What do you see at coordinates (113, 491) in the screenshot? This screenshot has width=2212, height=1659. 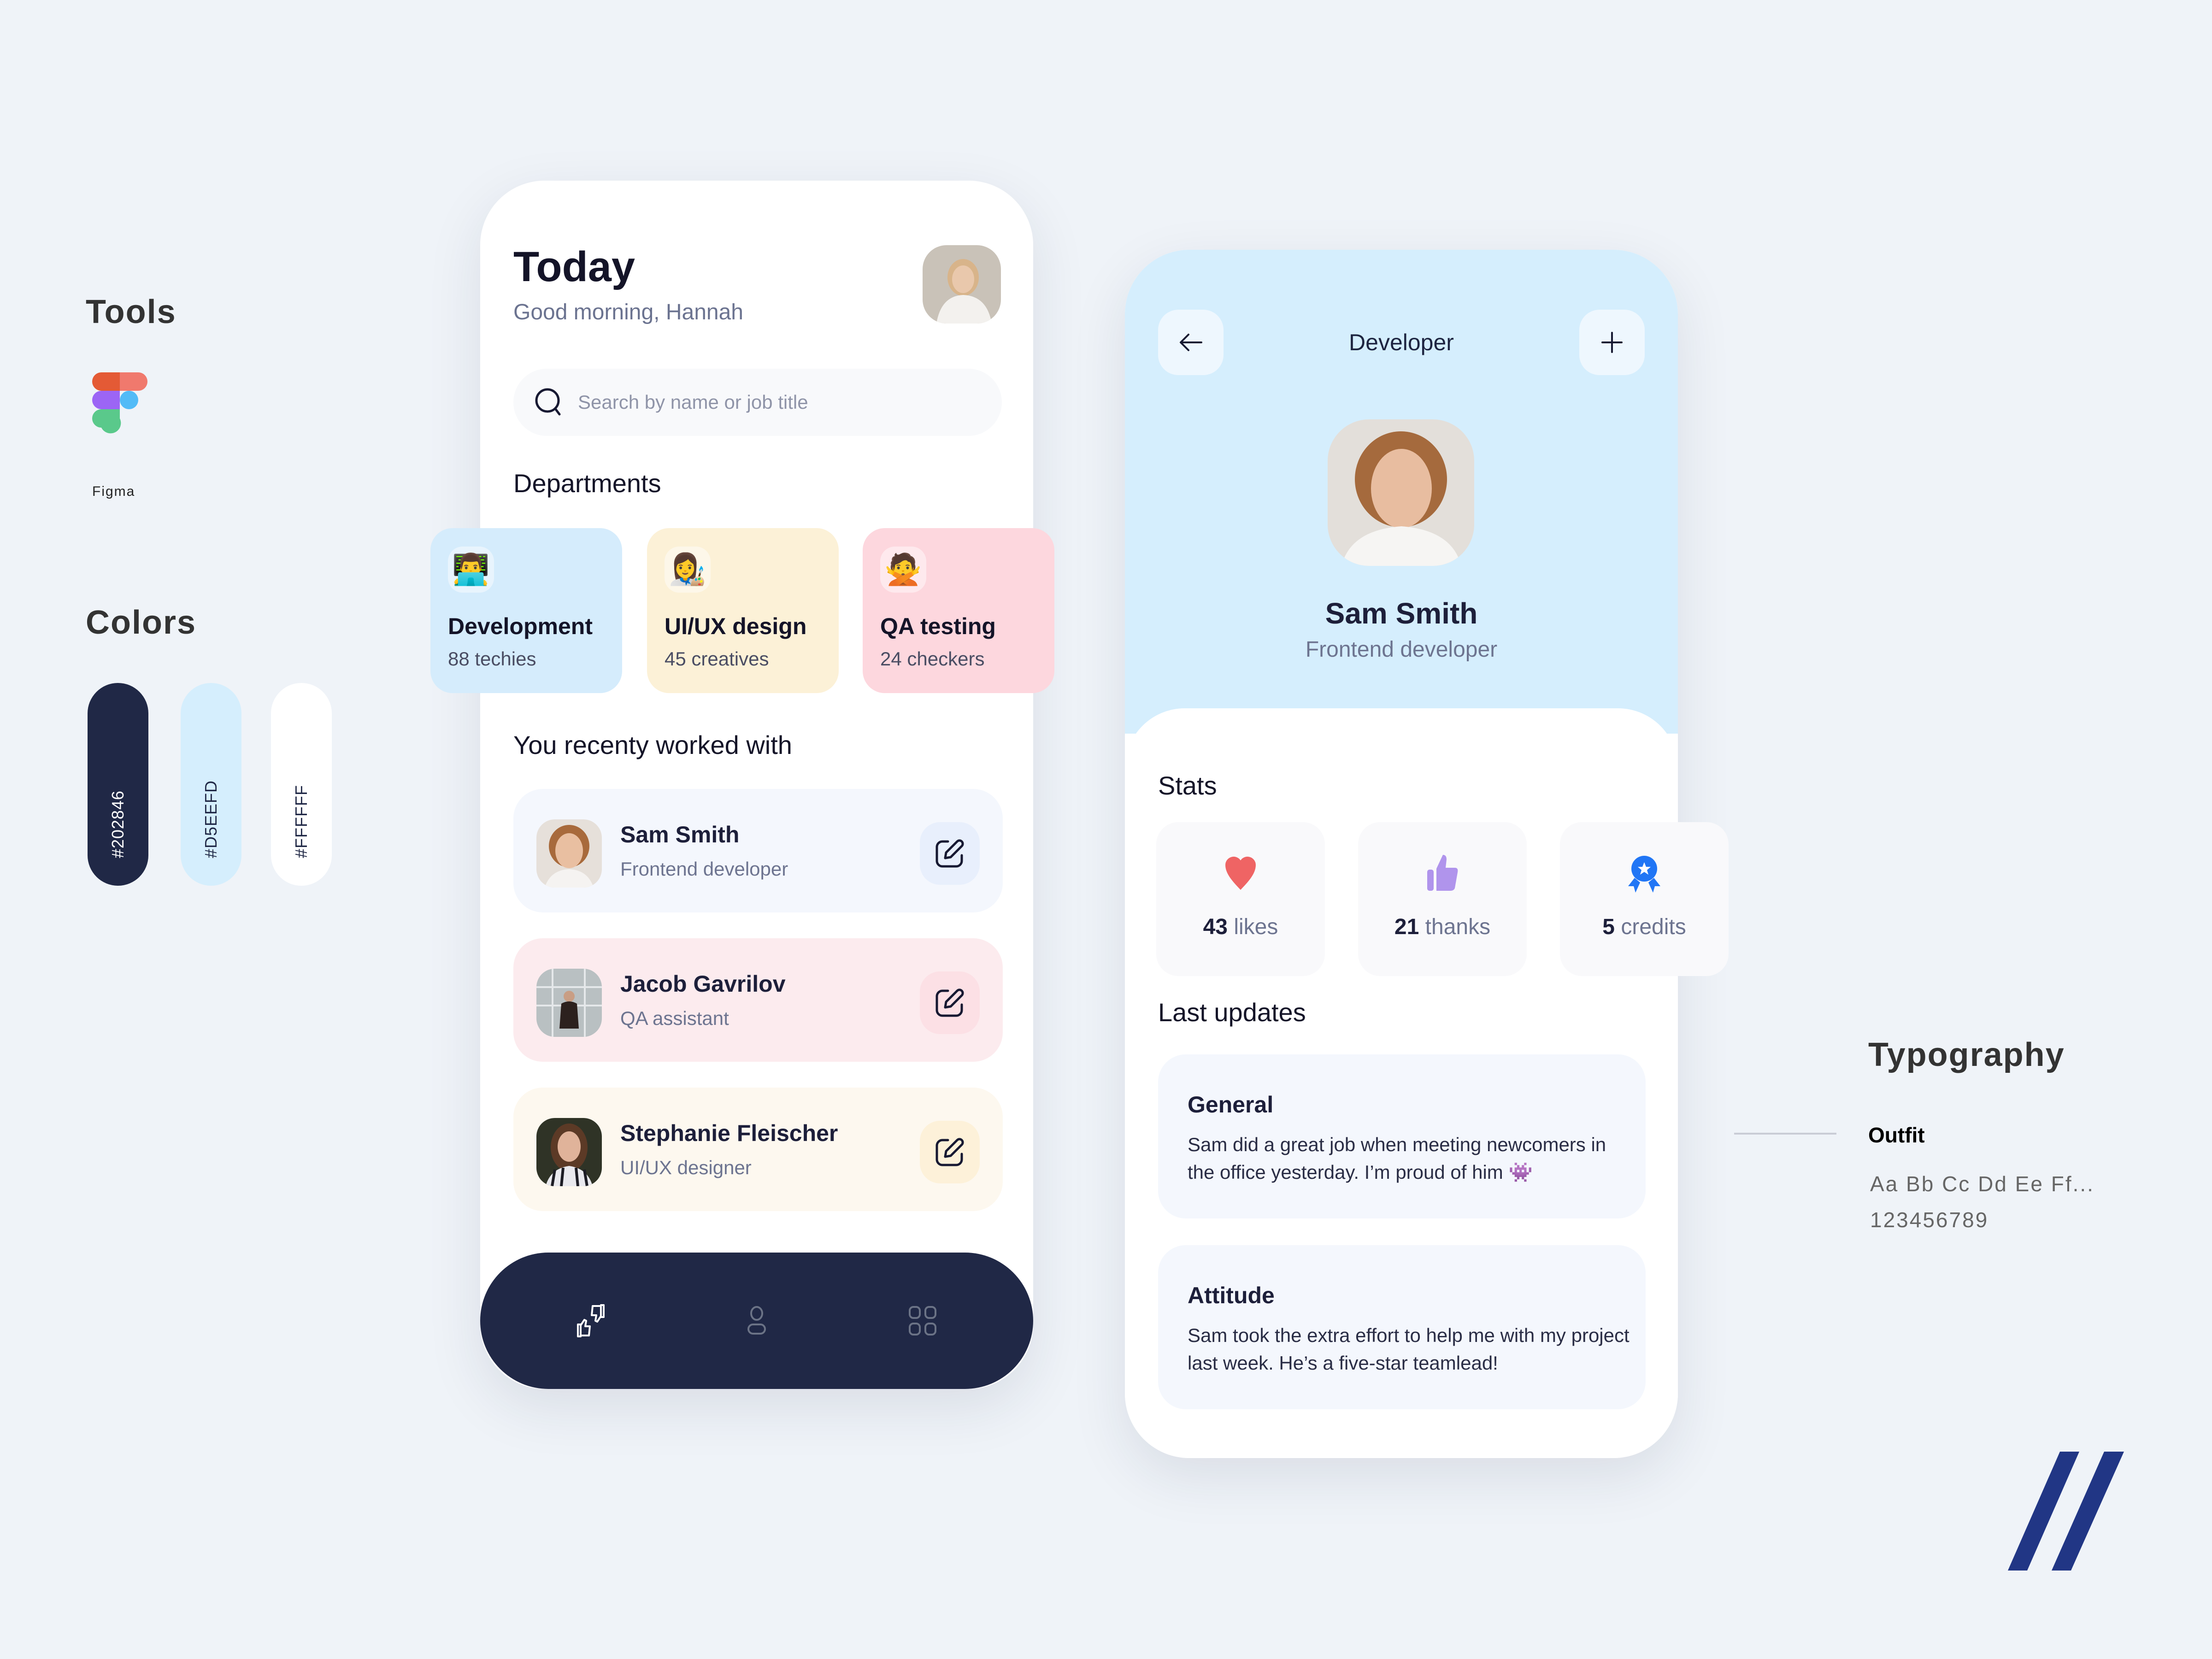 I see `figma-label: Figma` at bounding box center [113, 491].